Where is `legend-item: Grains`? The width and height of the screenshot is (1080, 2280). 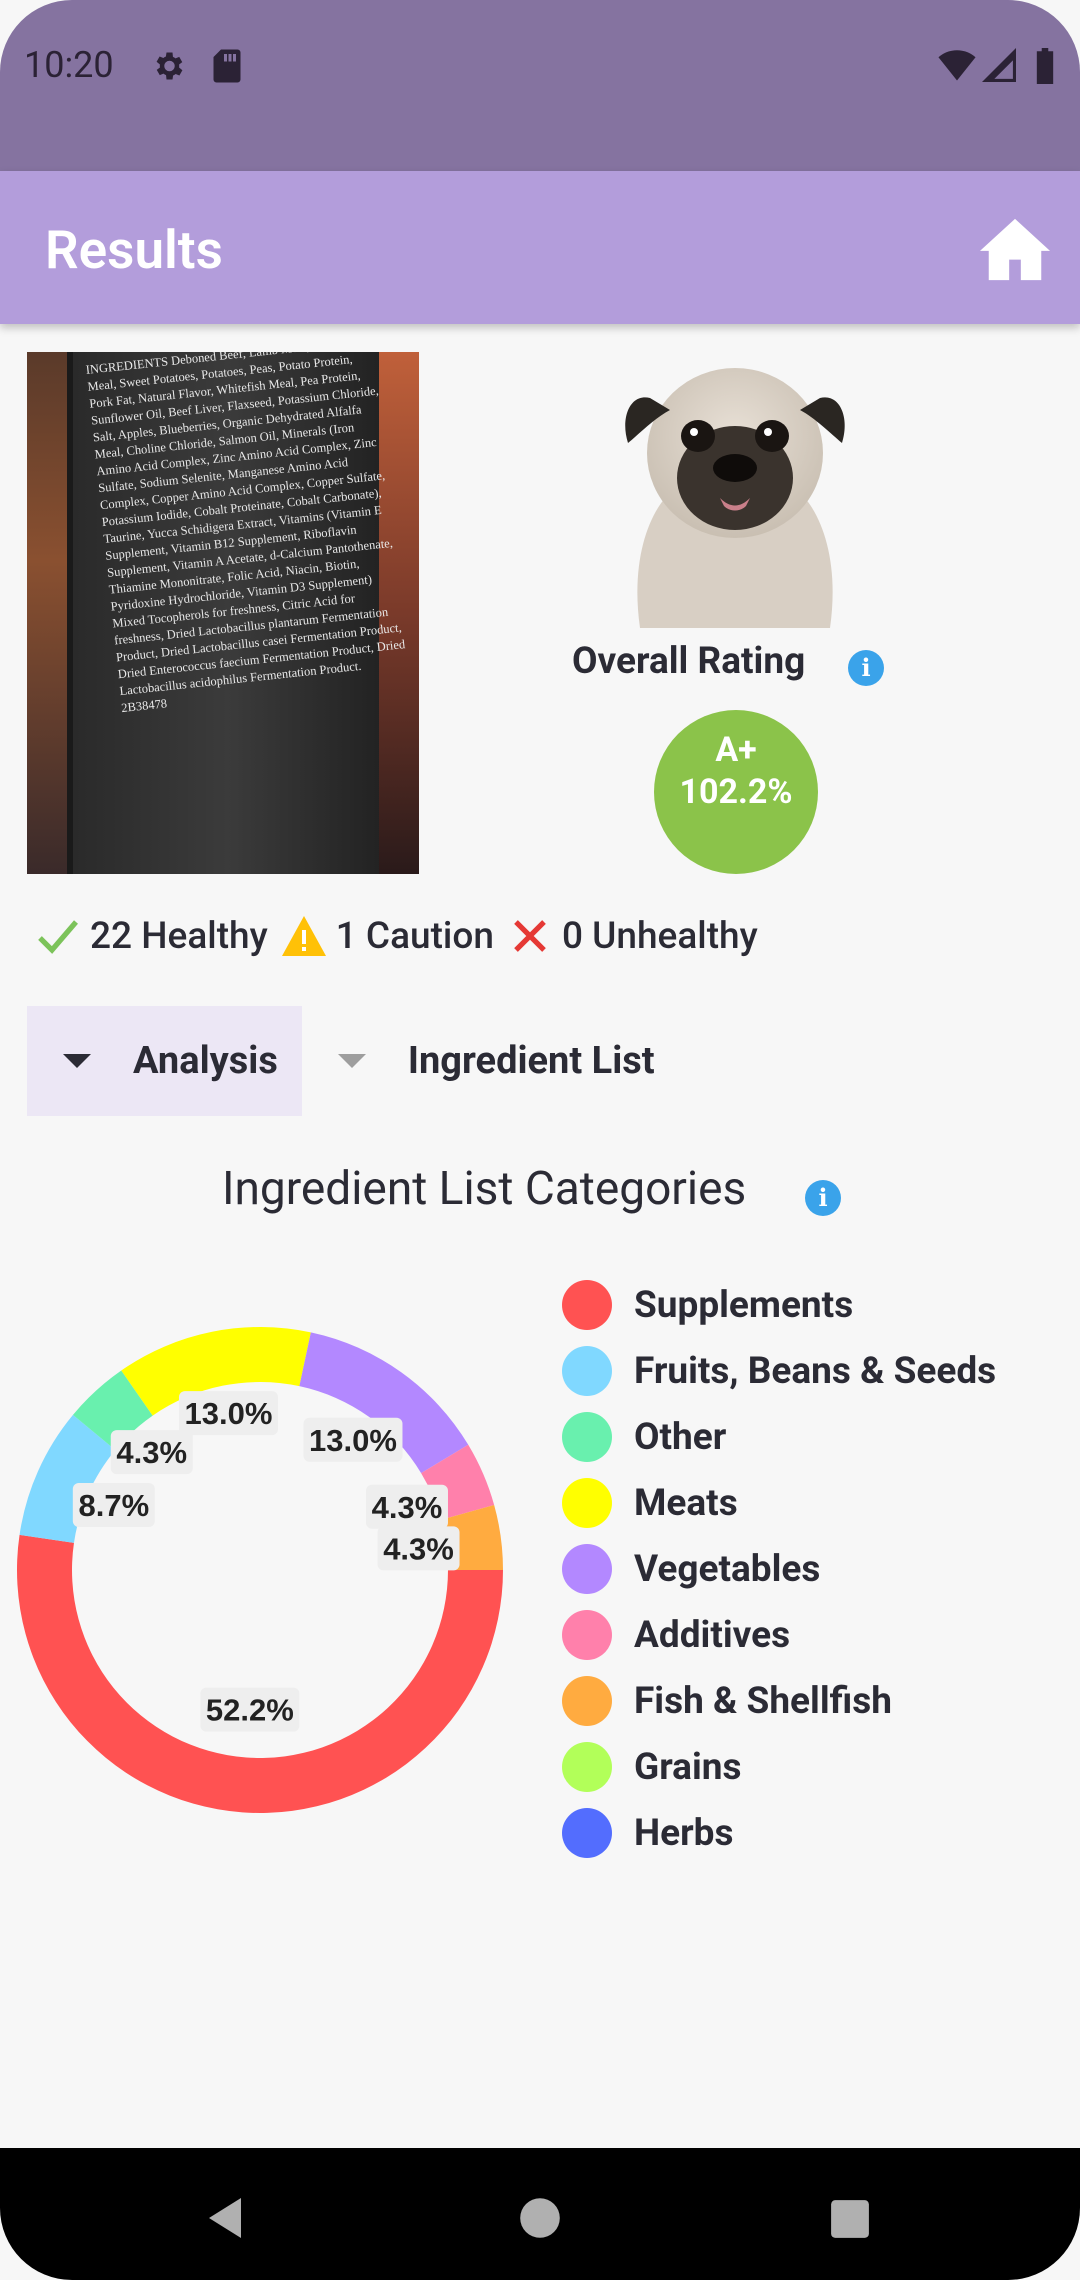 legend-item: Grains is located at coordinates (779, 1767).